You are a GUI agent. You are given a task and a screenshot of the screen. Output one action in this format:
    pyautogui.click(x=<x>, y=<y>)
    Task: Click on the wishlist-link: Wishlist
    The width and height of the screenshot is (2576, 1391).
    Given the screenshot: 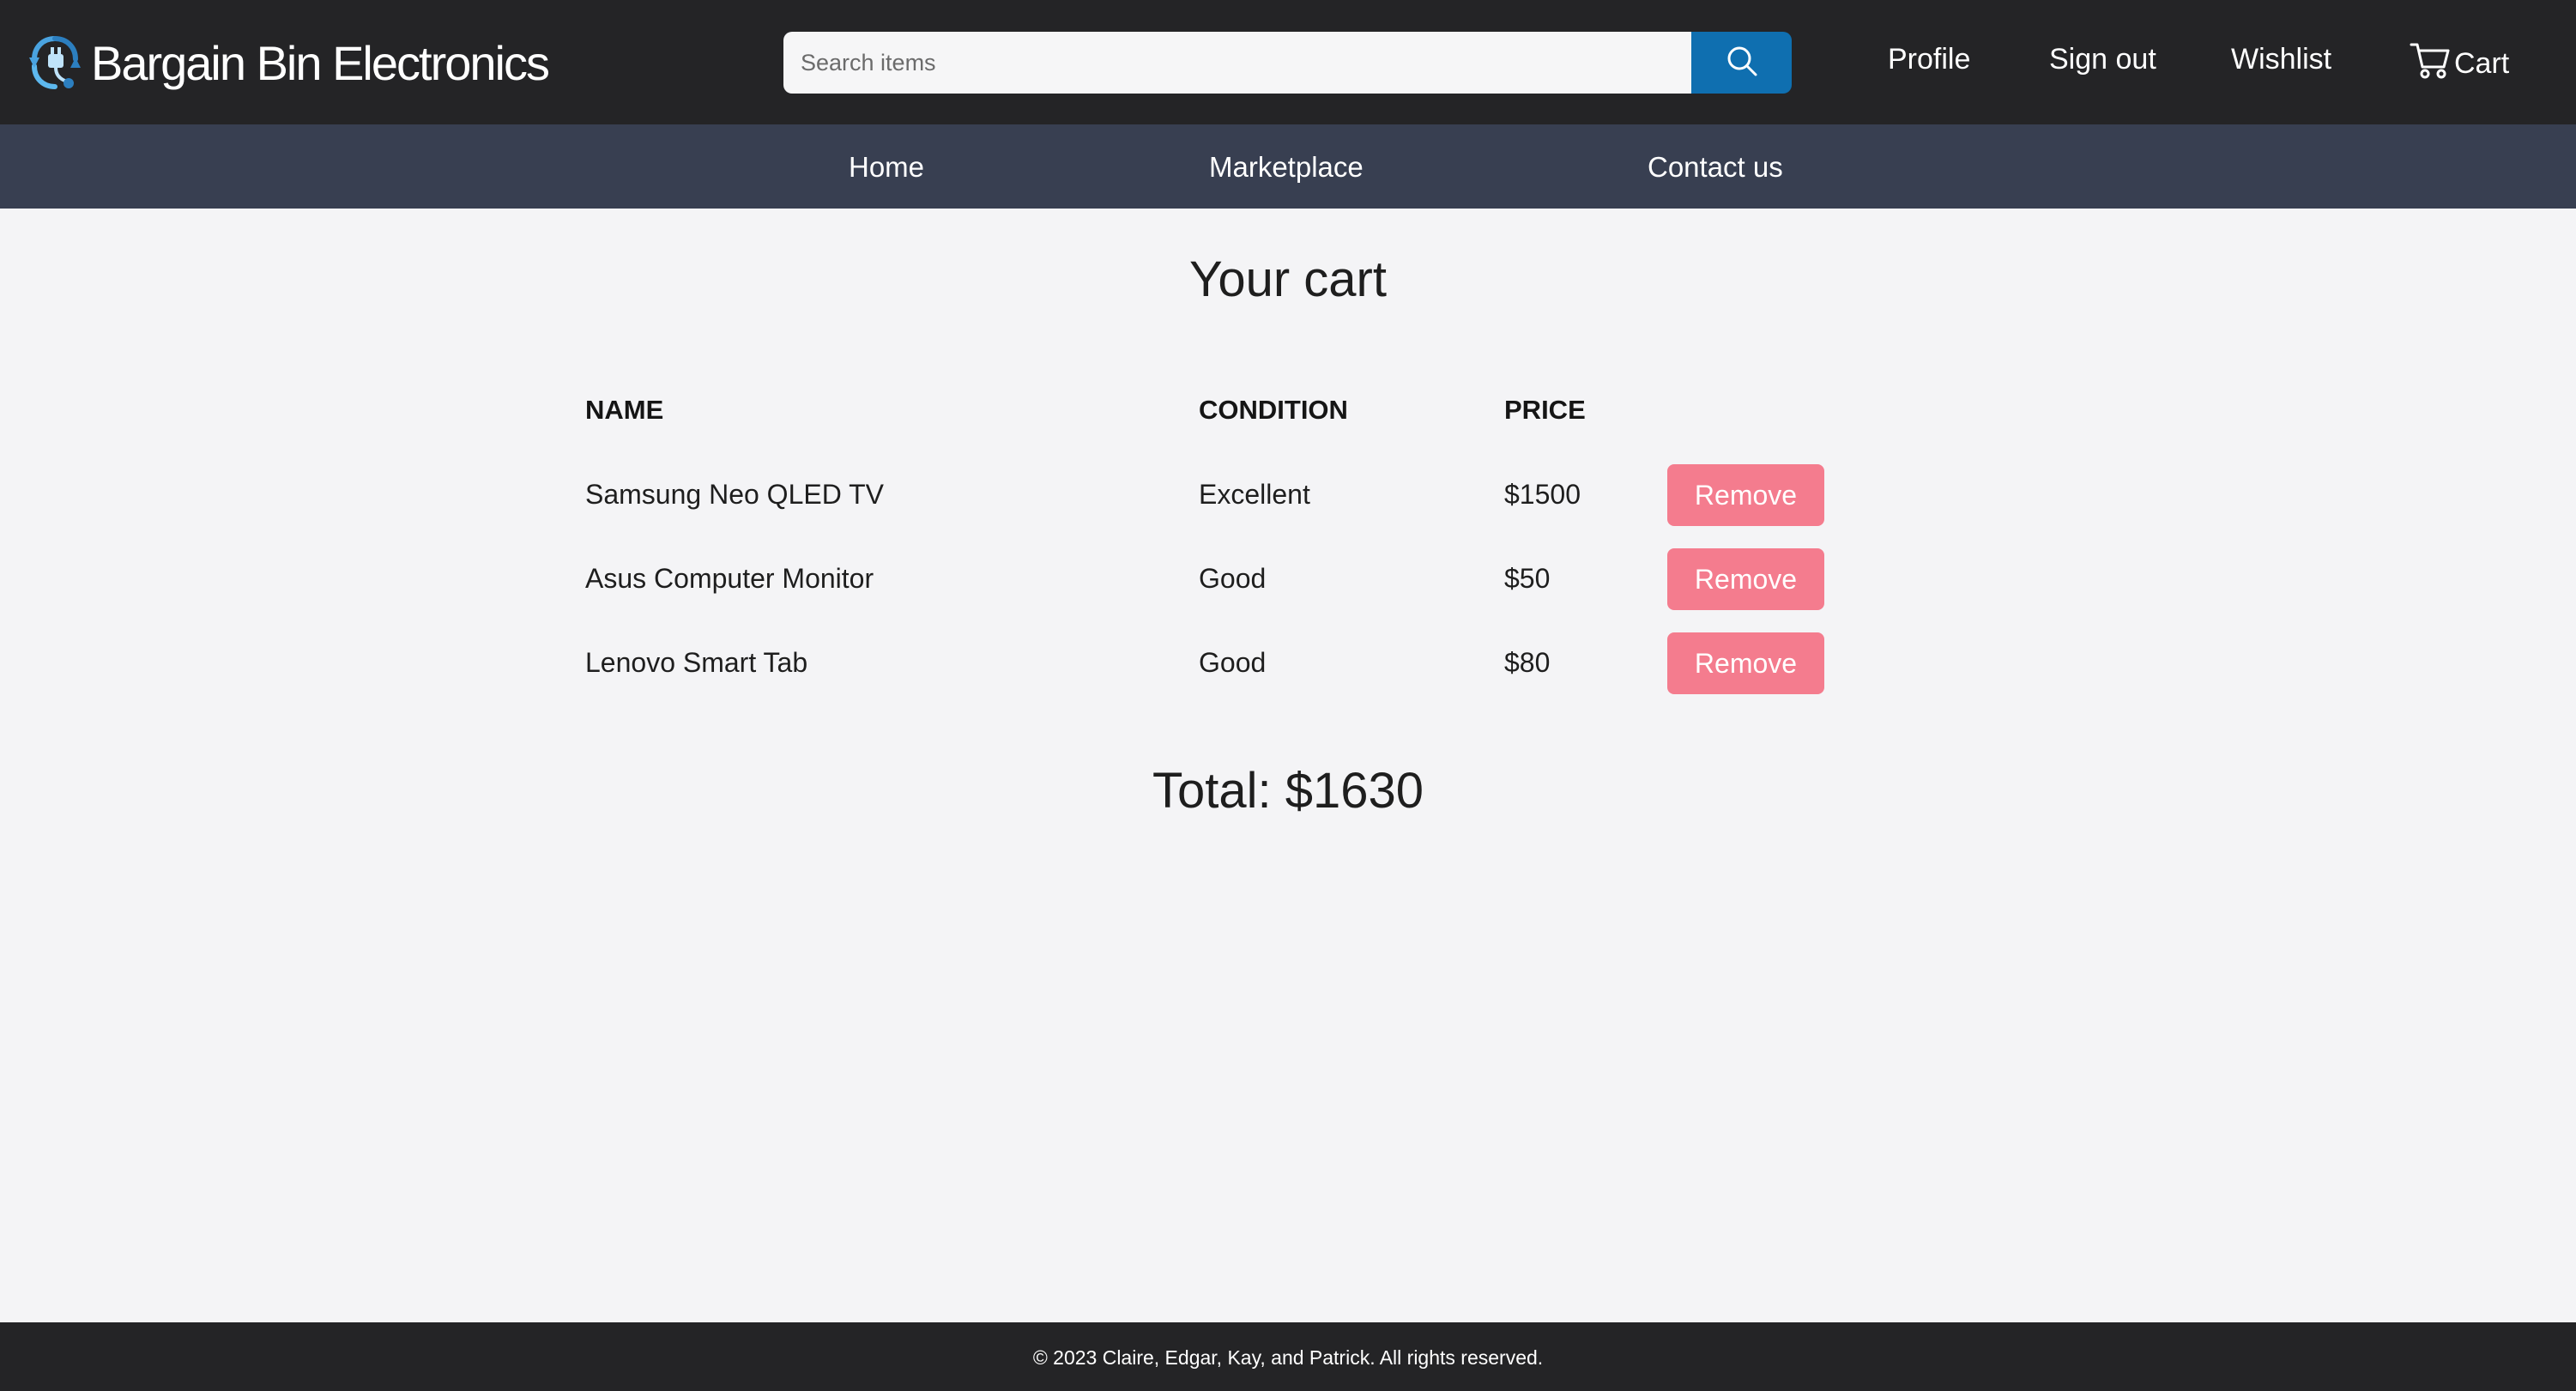 What is the action you would take?
    pyautogui.click(x=2281, y=59)
    